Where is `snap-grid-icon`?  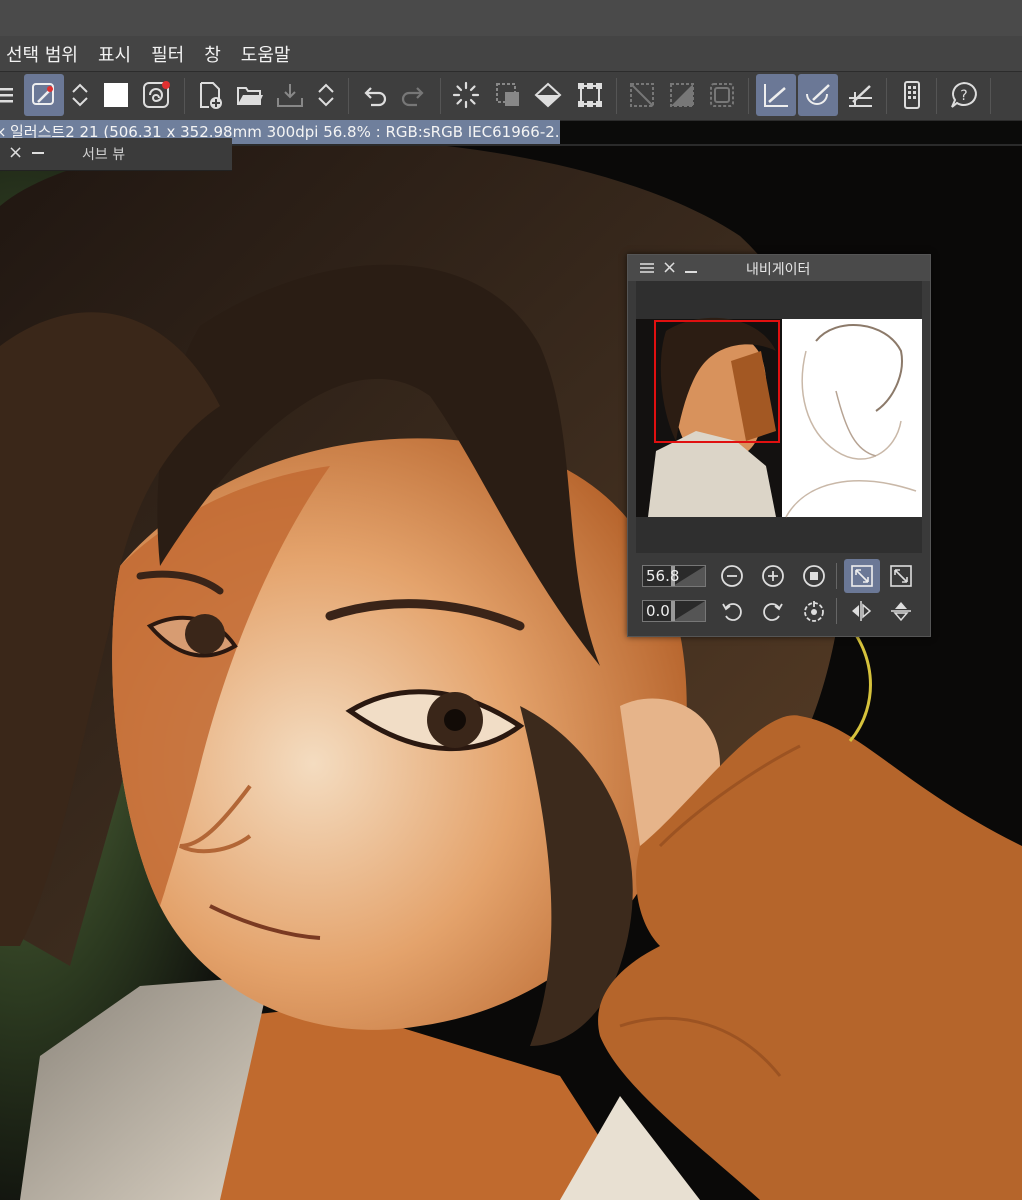
snap-grid-icon is located at coordinates (860, 95).